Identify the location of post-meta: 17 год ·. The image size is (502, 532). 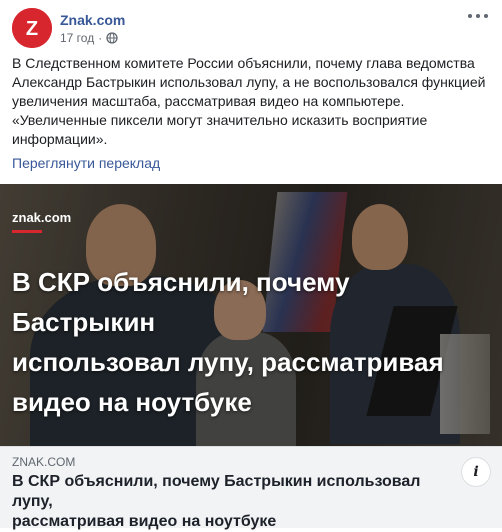
(89, 38).